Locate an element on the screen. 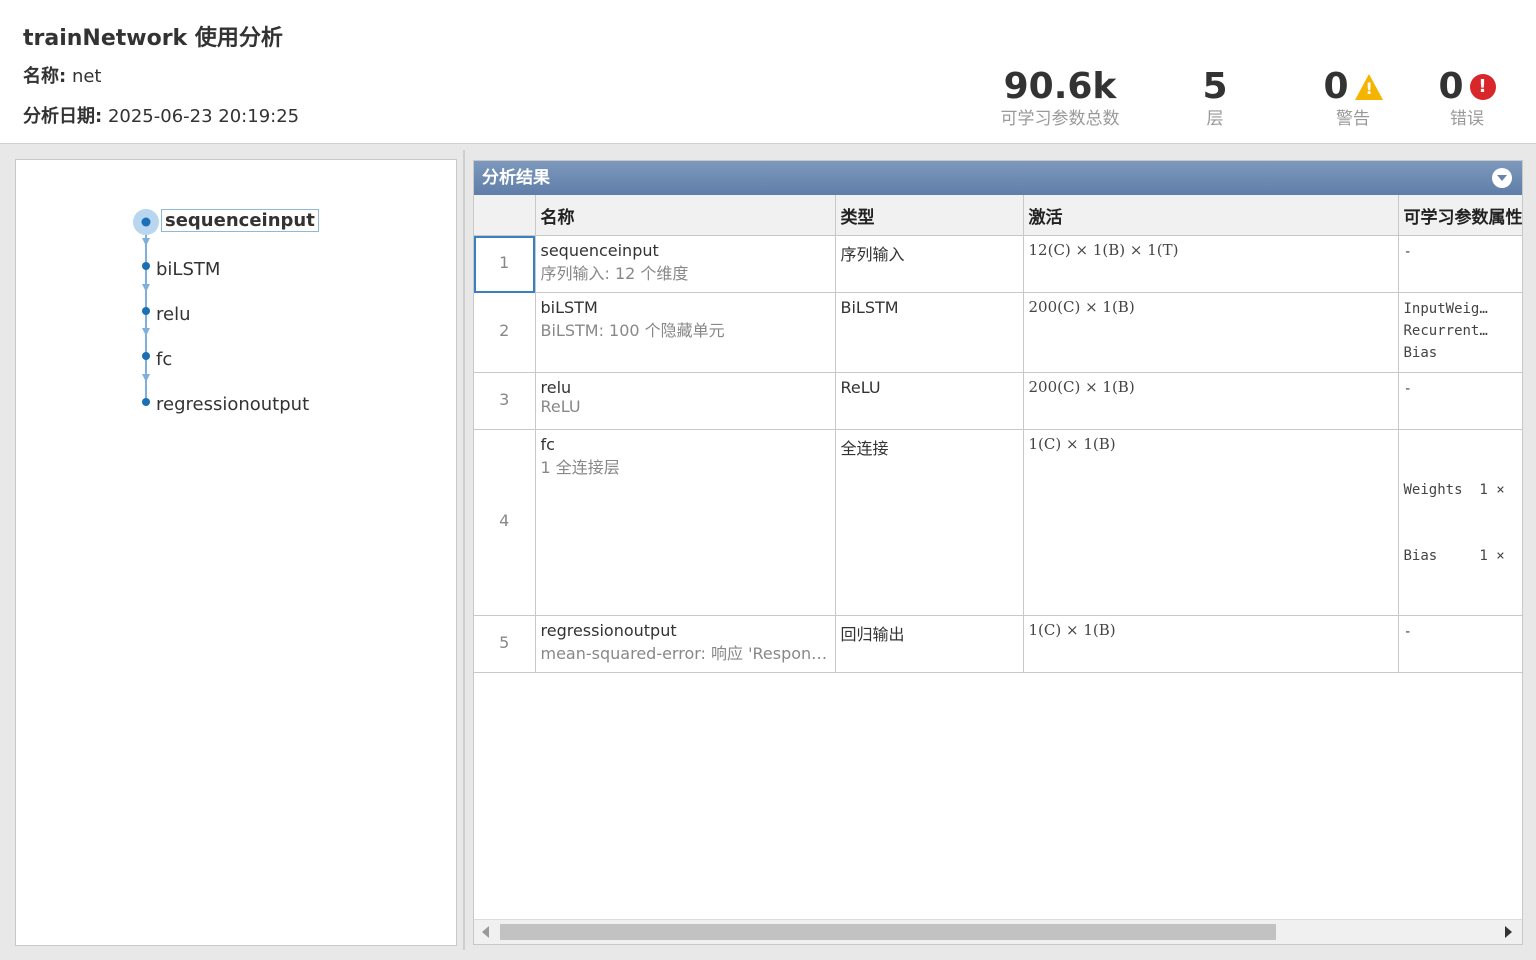  layer-name-cell: relu ReLU is located at coordinates (685, 401).